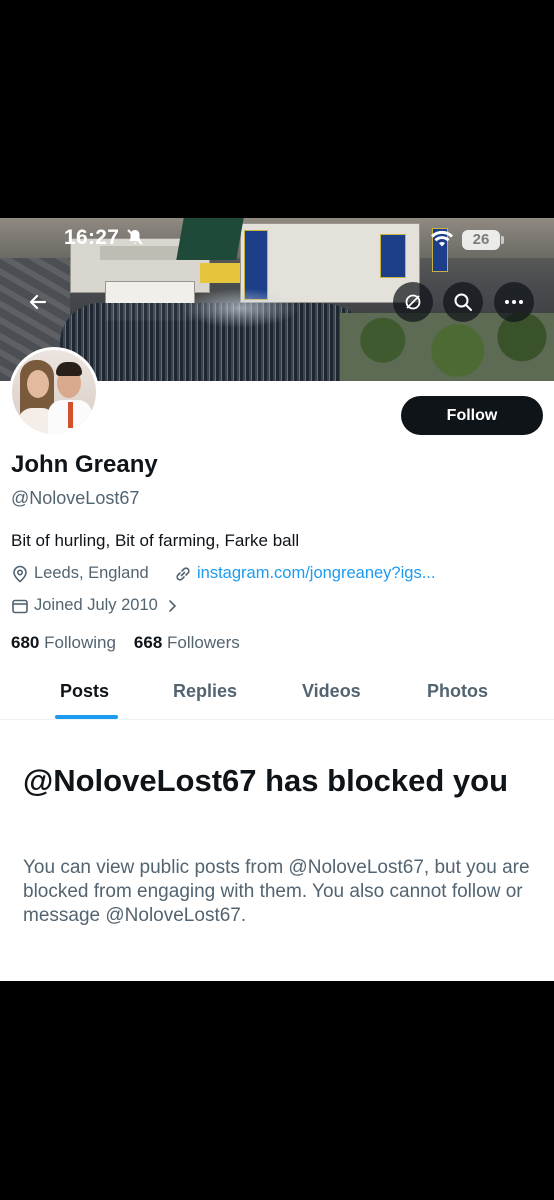  I want to click on profile-joined: Joined July 2010, so click(95, 605).